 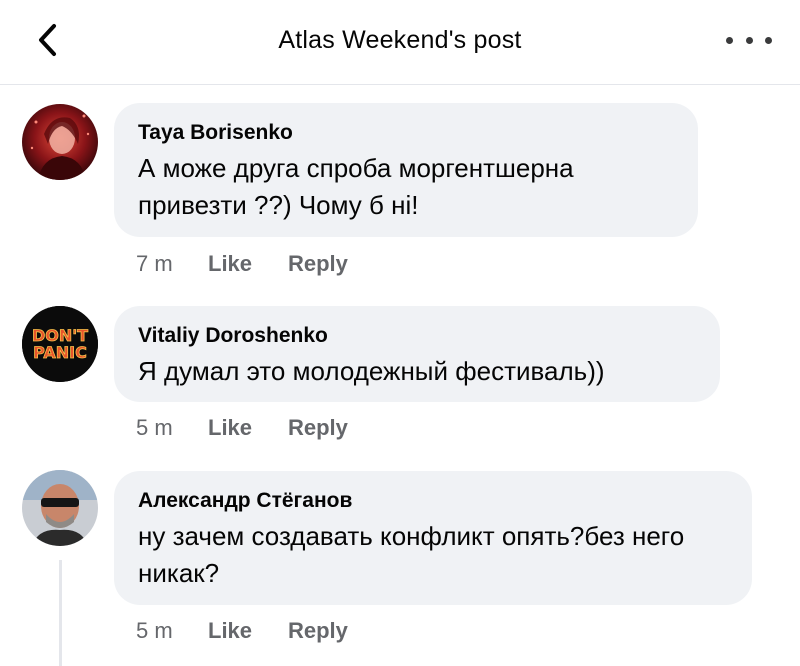 What do you see at coordinates (60, 613) in the screenshot?
I see `thread-line` at bounding box center [60, 613].